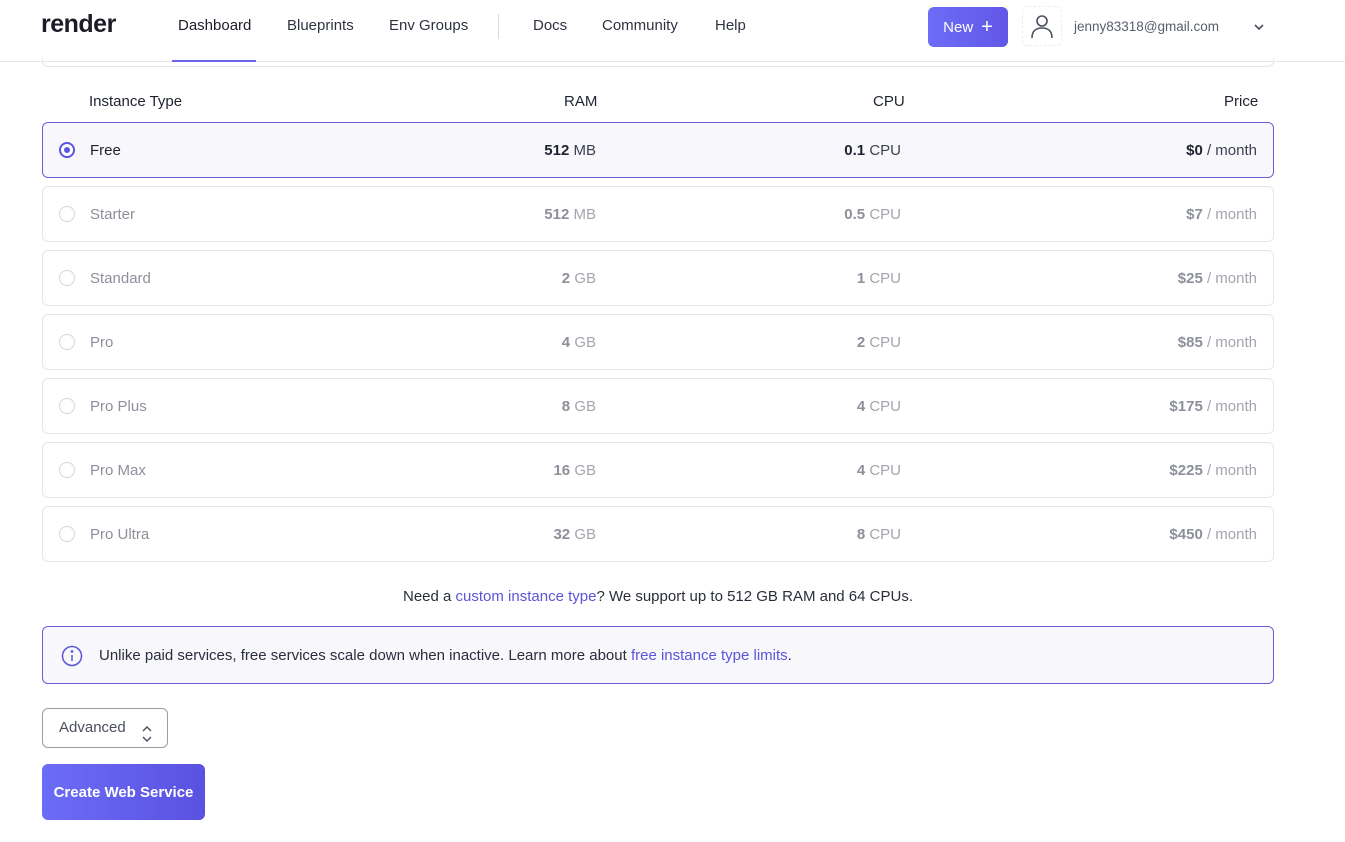 This screenshot has height=842, width=1345. Describe the element at coordinates (574, 534) in the screenshot. I see `ram-value: 32 GB` at that location.